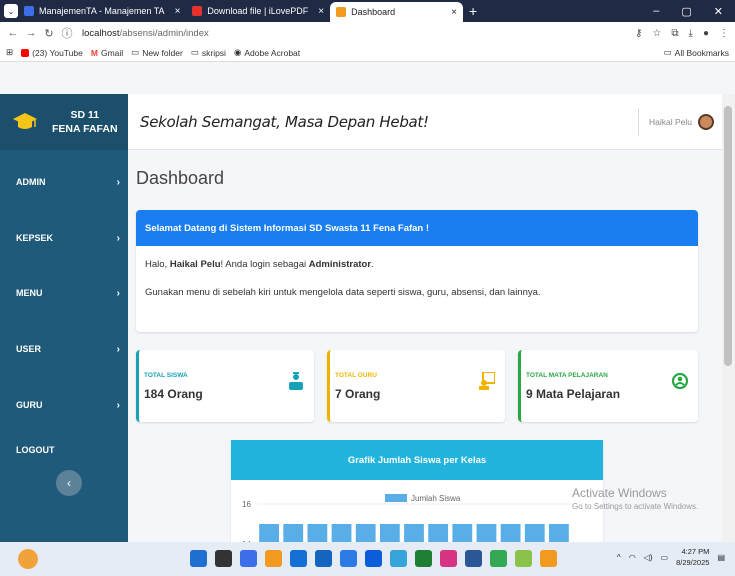 The image size is (735, 576). I want to click on apps-grid-icon: ⊞, so click(9, 52).